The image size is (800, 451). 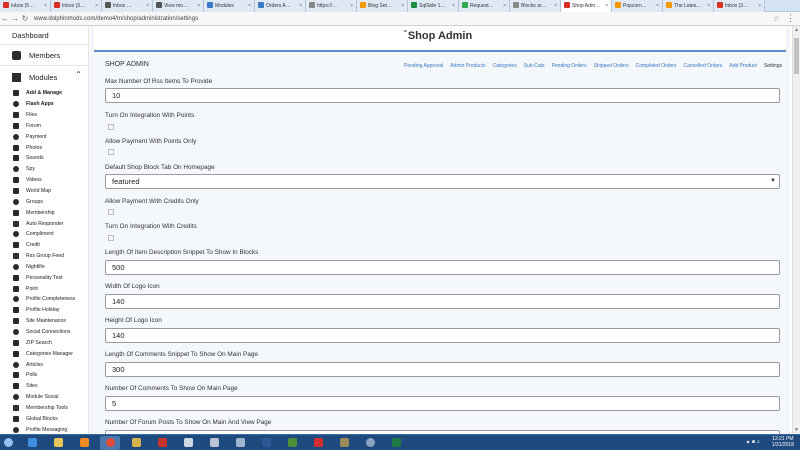 What do you see at coordinates (442, 301) in the screenshot?
I see `logo-width-input: 140` at bounding box center [442, 301].